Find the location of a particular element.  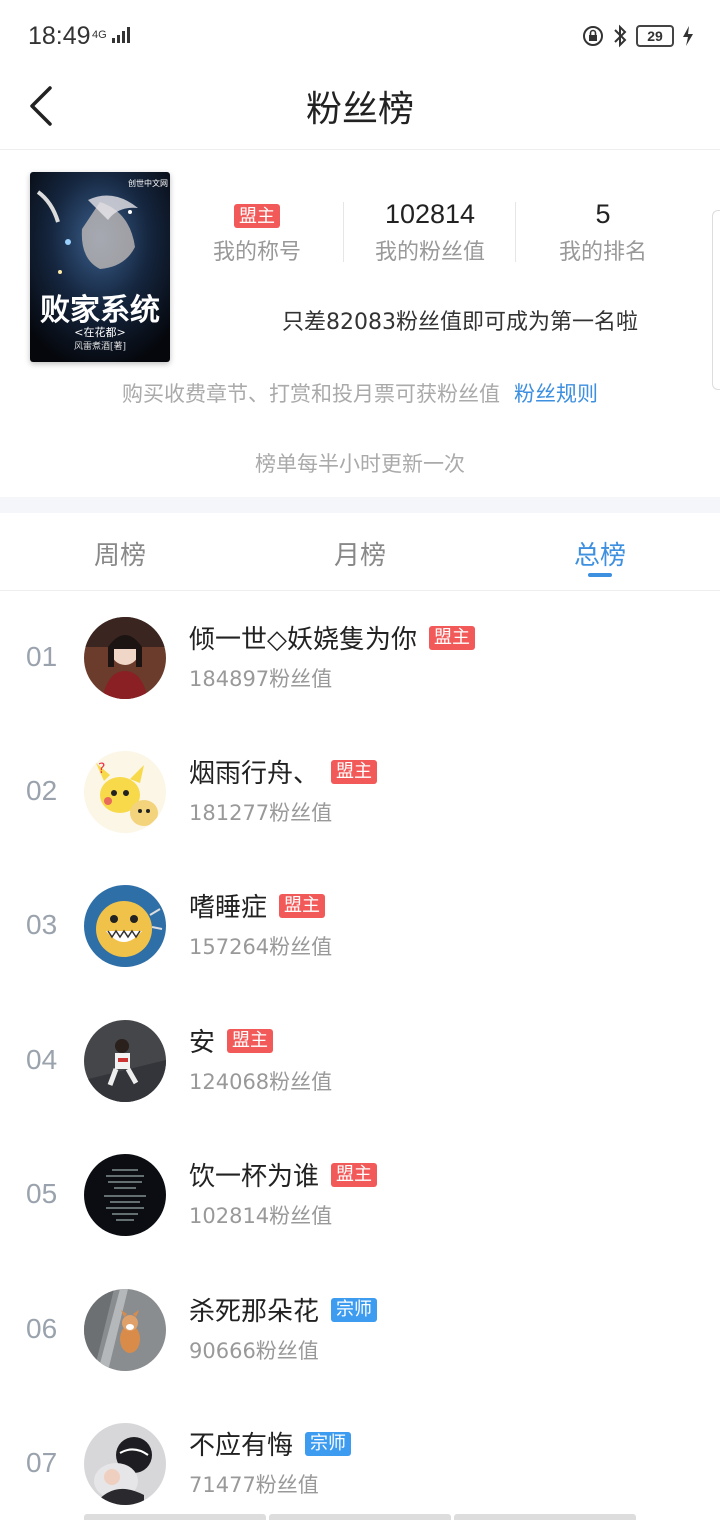

rule-text: 购买收费章节、打赏和投月票可获粉丝值 is located at coordinates (311, 394).